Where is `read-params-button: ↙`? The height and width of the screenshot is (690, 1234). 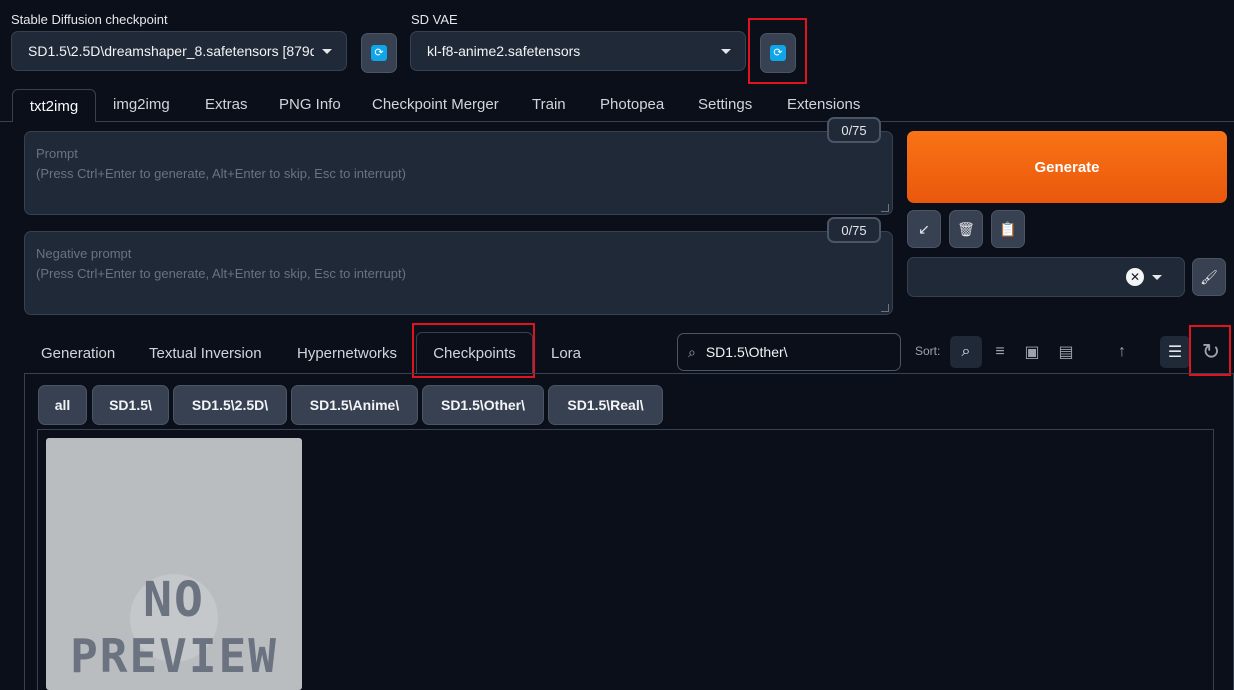
read-params-button: ↙ is located at coordinates (924, 229).